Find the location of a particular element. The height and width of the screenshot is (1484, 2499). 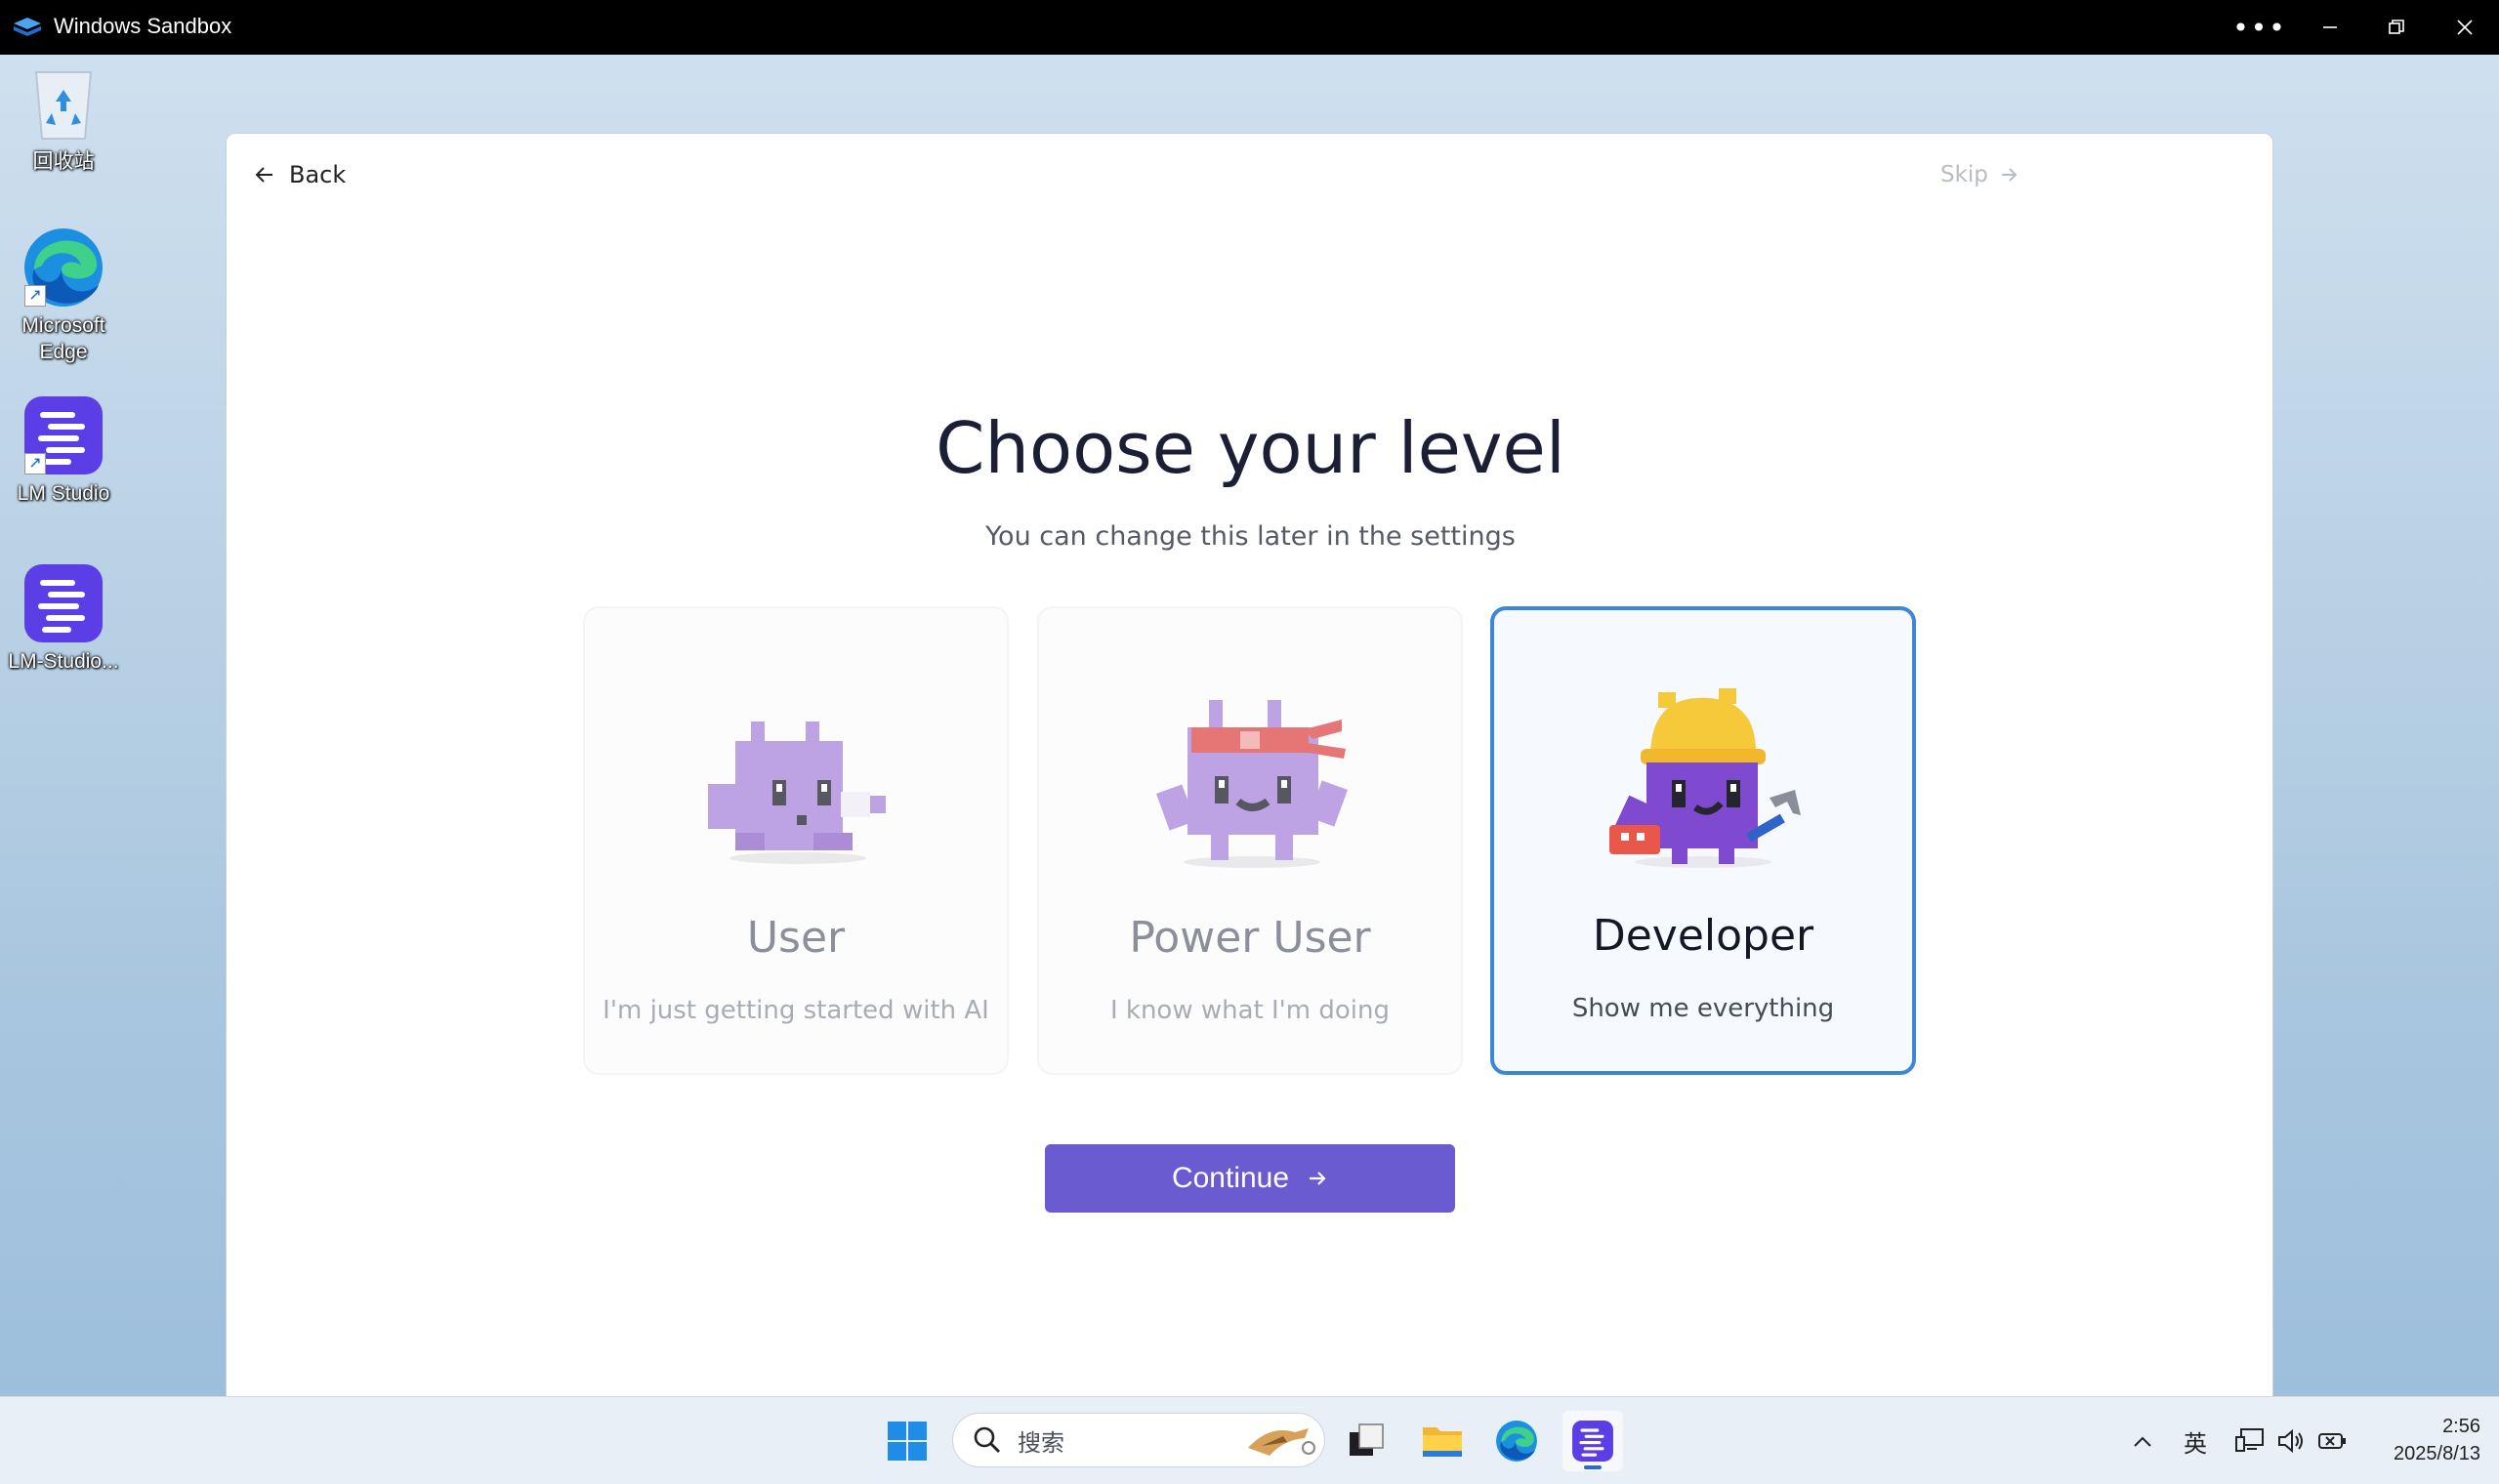

developer-mascot-icon is located at coordinates (1705, 778).